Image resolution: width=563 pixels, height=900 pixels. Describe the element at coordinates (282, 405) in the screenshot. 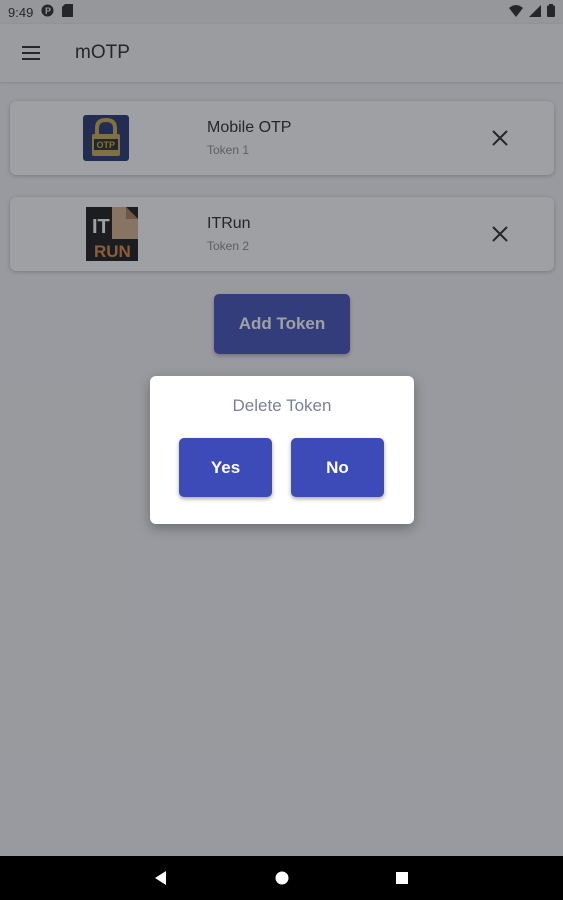

I see `dialog-title: Delete Token` at that location.